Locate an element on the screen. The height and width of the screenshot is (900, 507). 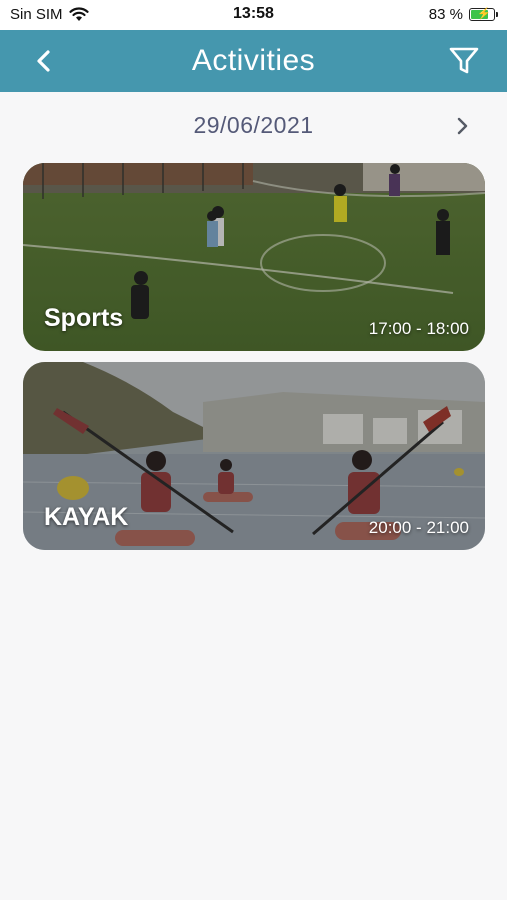
chevron-right-icon is located at coordinates (462, 126).